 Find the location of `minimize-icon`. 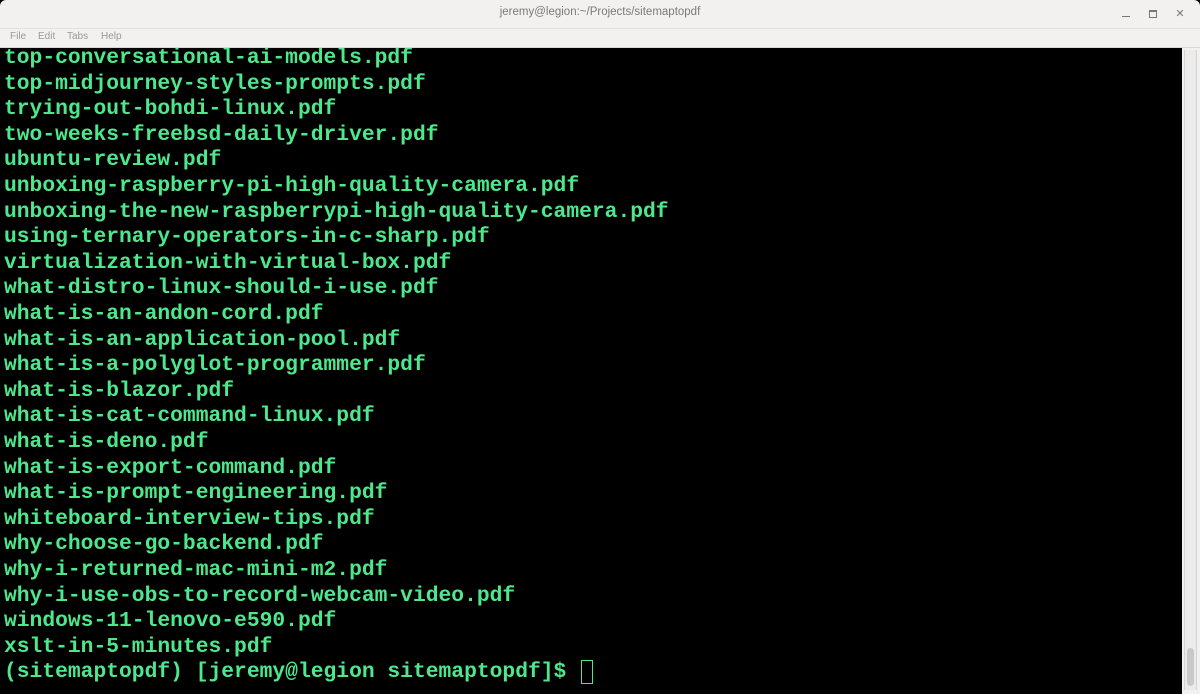

minimize-icon is located at coordinates (1126, 16).